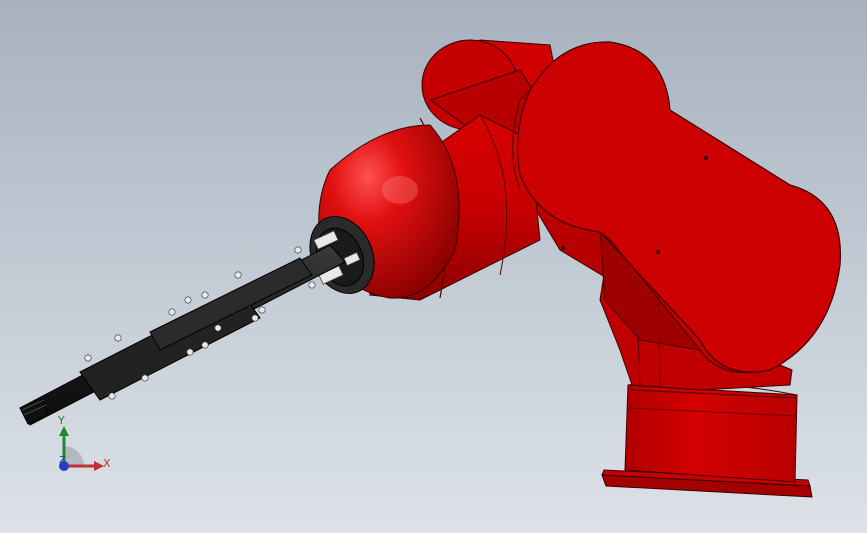  Describe the element at coordinates (707, 440) in the screenshot. I see `base-pedestal` at that location.